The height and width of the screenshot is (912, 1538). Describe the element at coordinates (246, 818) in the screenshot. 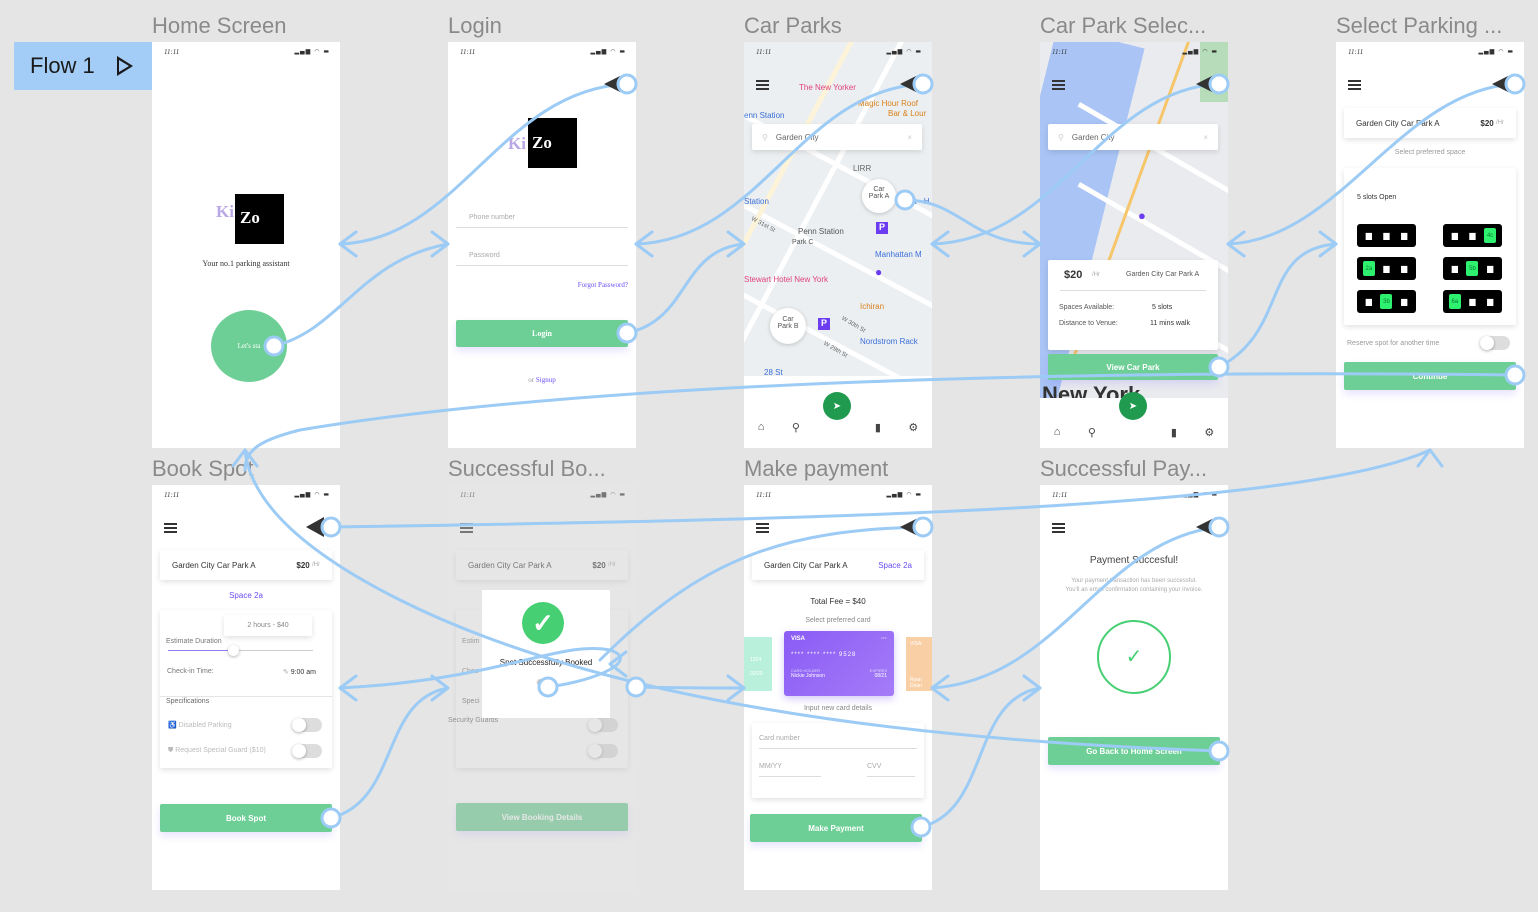

I see `book-spot-button: Book Spot` at that location.